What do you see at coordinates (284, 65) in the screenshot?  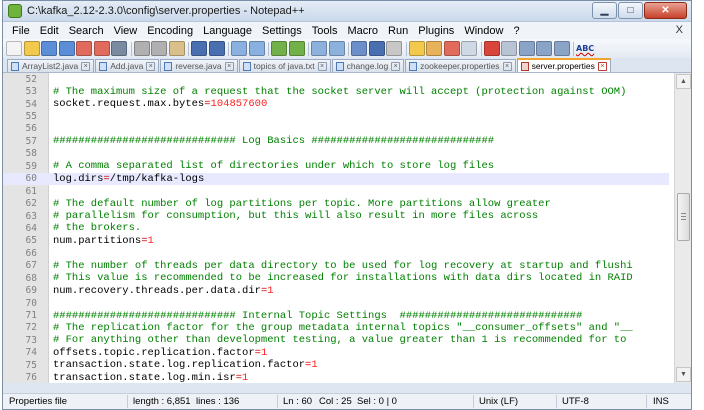 I see `tab-topics-of-java-txt: topics of java.txt ×` at bounding box center [284, 65].